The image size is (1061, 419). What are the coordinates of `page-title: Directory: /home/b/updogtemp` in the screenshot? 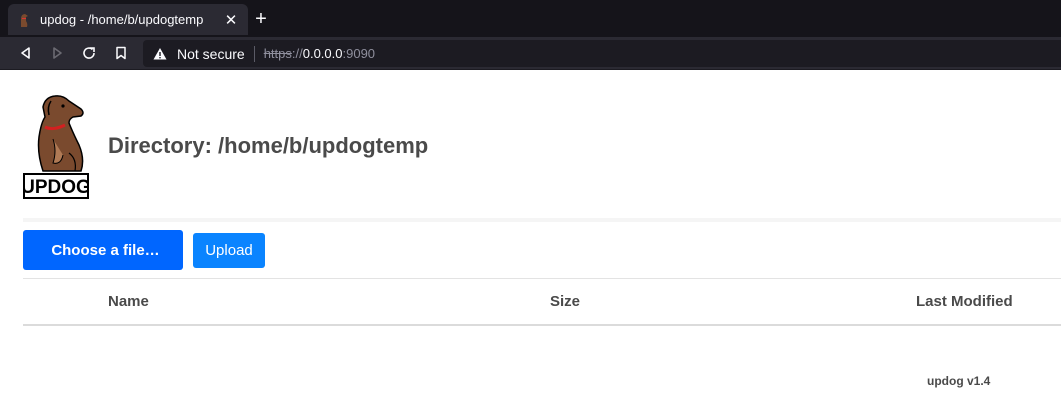 It's located at (268, 145).